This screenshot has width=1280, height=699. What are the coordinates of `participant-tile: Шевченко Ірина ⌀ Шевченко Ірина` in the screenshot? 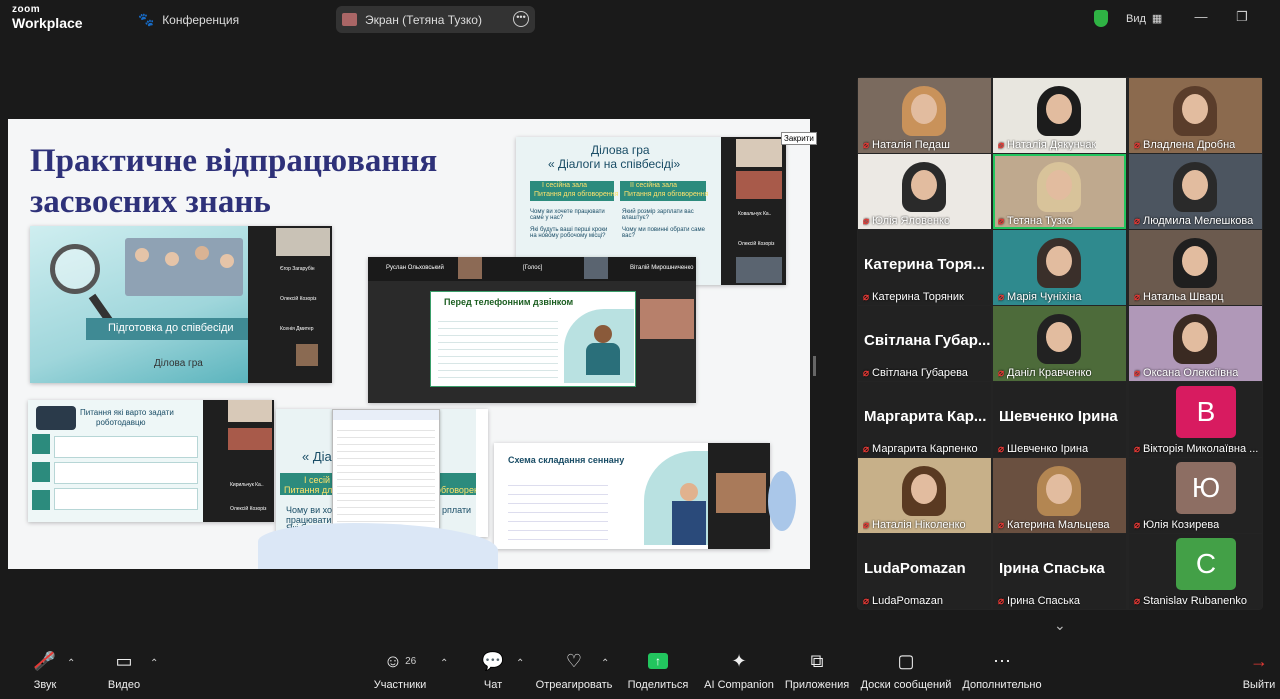 It's located at (1059, 419).